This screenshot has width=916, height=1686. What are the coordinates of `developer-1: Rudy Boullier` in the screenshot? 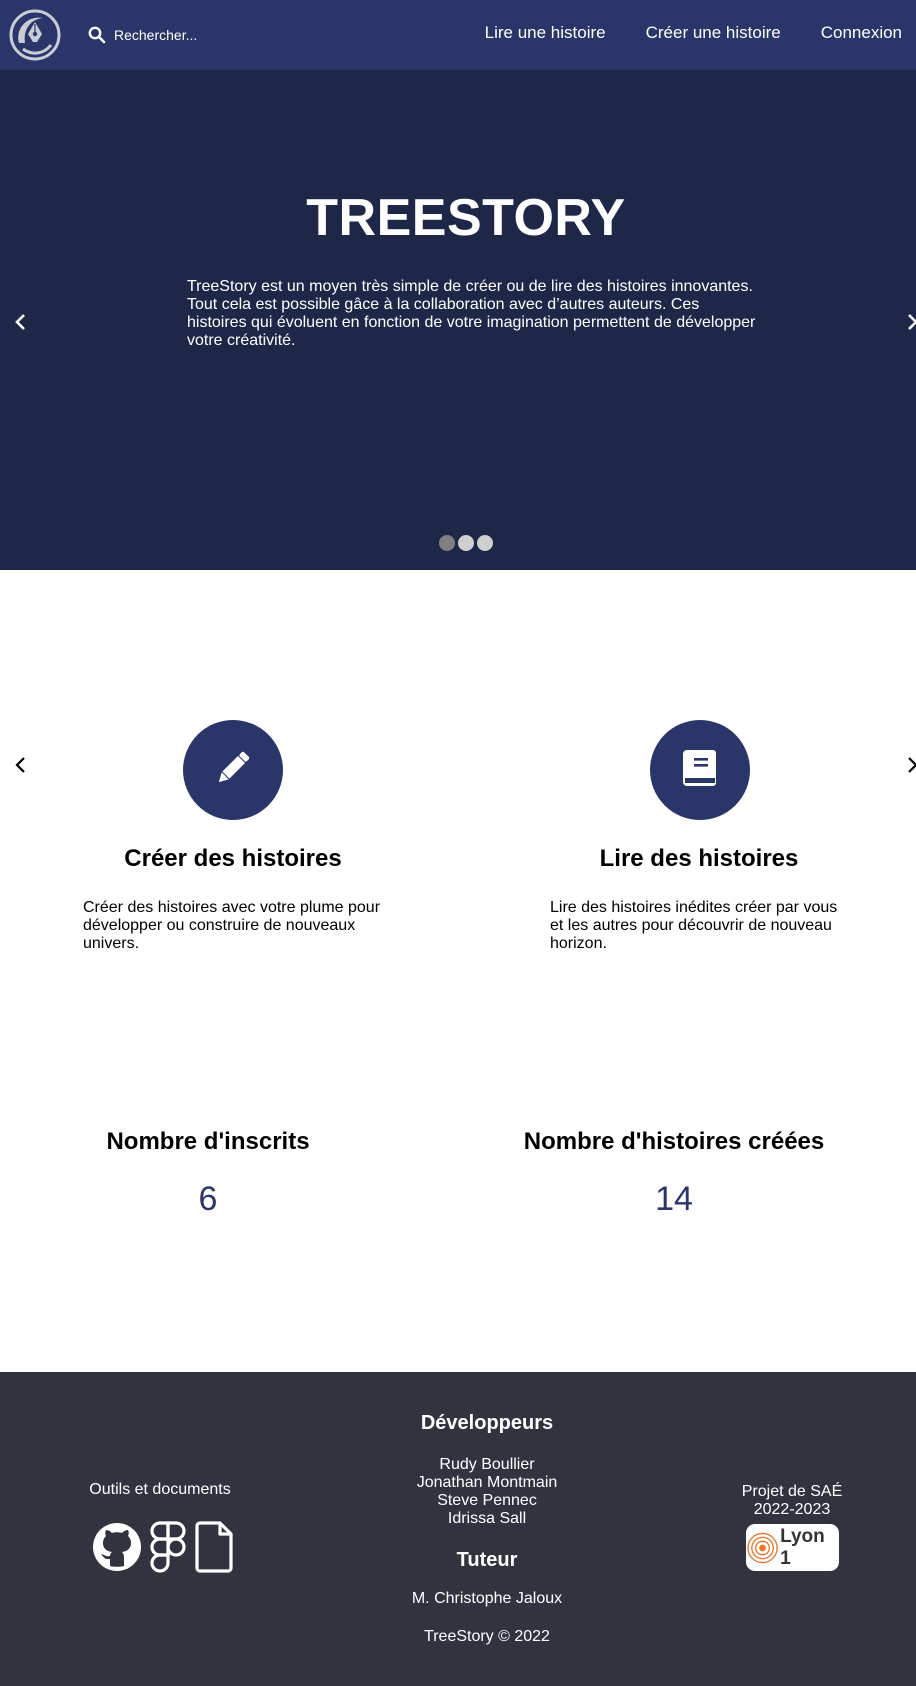 It's located at (487, 1464).